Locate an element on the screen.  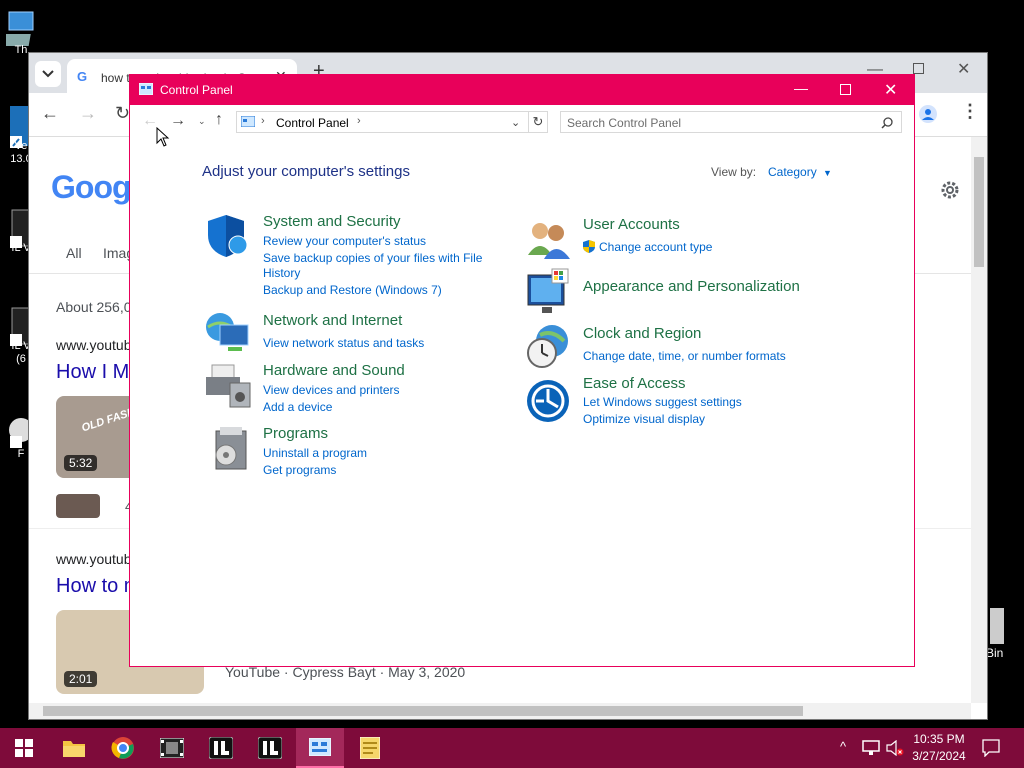
view-by-label: View by: is located at coordinates (734, 172).